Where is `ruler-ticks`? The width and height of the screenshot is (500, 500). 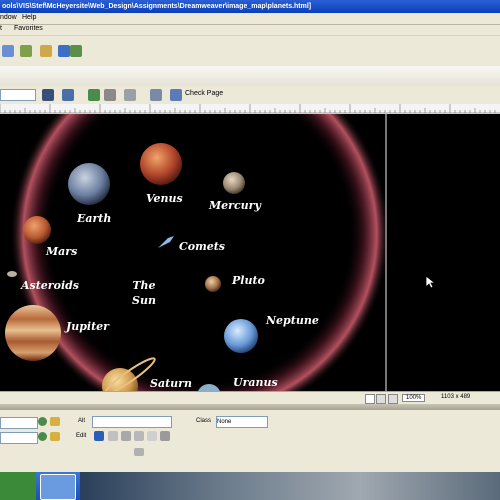
ruler-ticks is located at coordinates (250, 109).